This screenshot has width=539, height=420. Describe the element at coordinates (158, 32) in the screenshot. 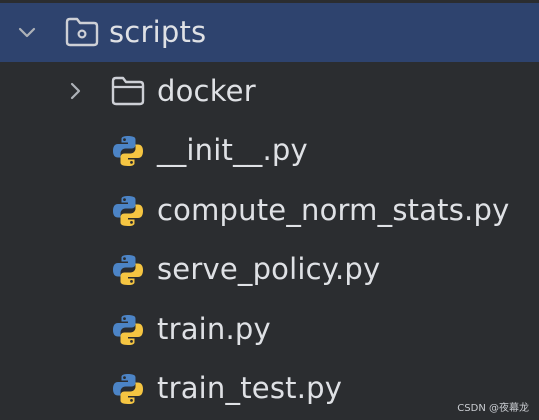

I see `tree-item-label: scripts` at that location.